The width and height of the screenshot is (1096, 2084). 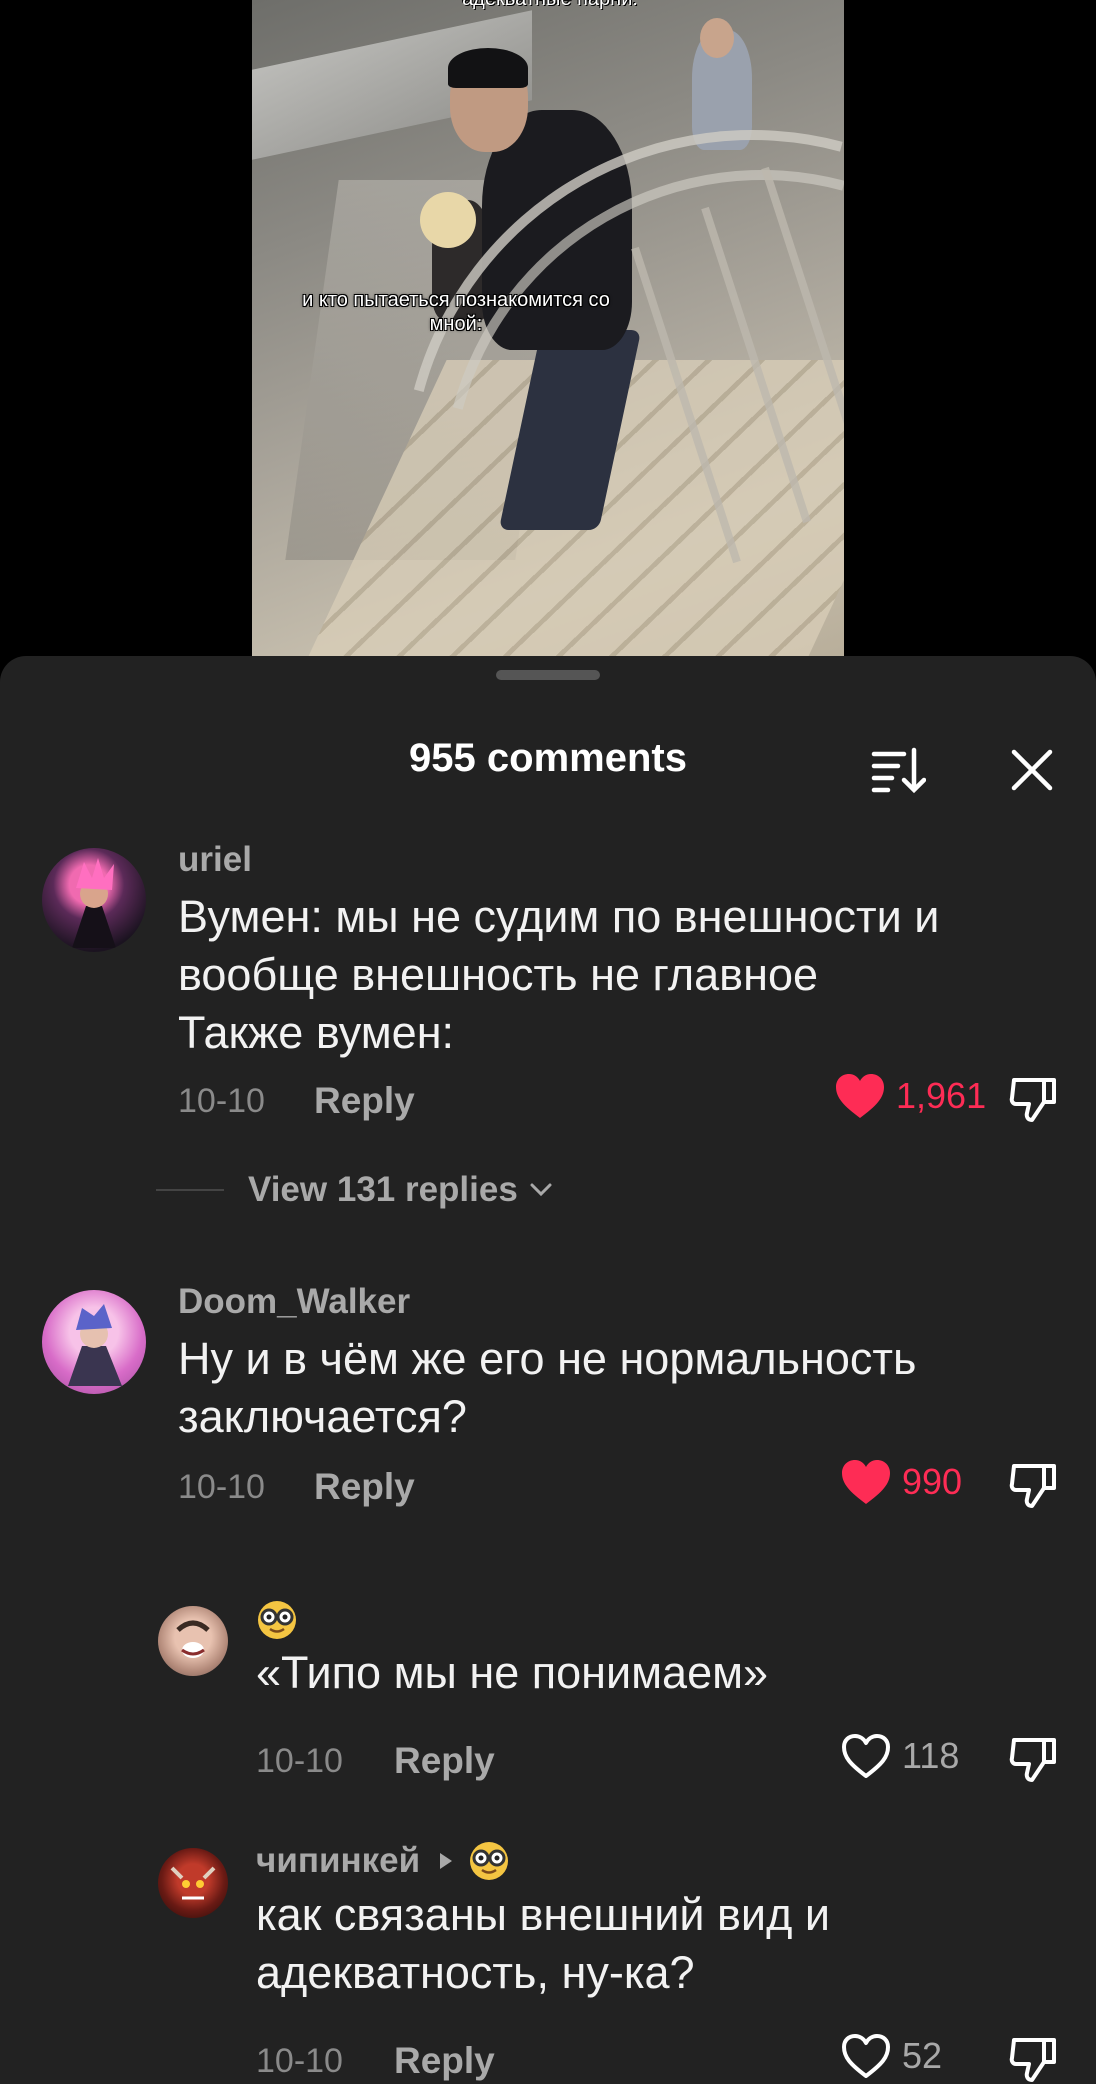 What do you see at coordinates (215, 860) in the screenshot?
I see `comment-username: uriel` at bounding box center [215, 860].